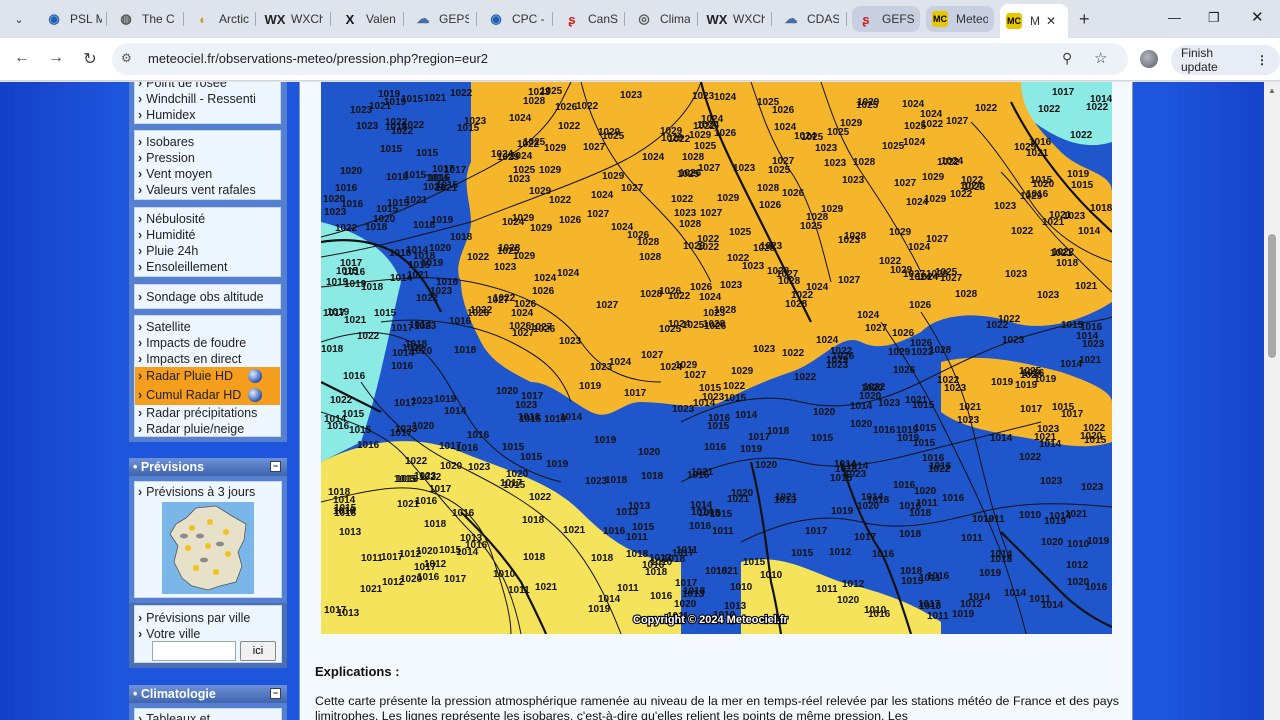  Describe the element at coordinates (530, 419) in the screenshot. I see `svg-text: 1015` at that location.